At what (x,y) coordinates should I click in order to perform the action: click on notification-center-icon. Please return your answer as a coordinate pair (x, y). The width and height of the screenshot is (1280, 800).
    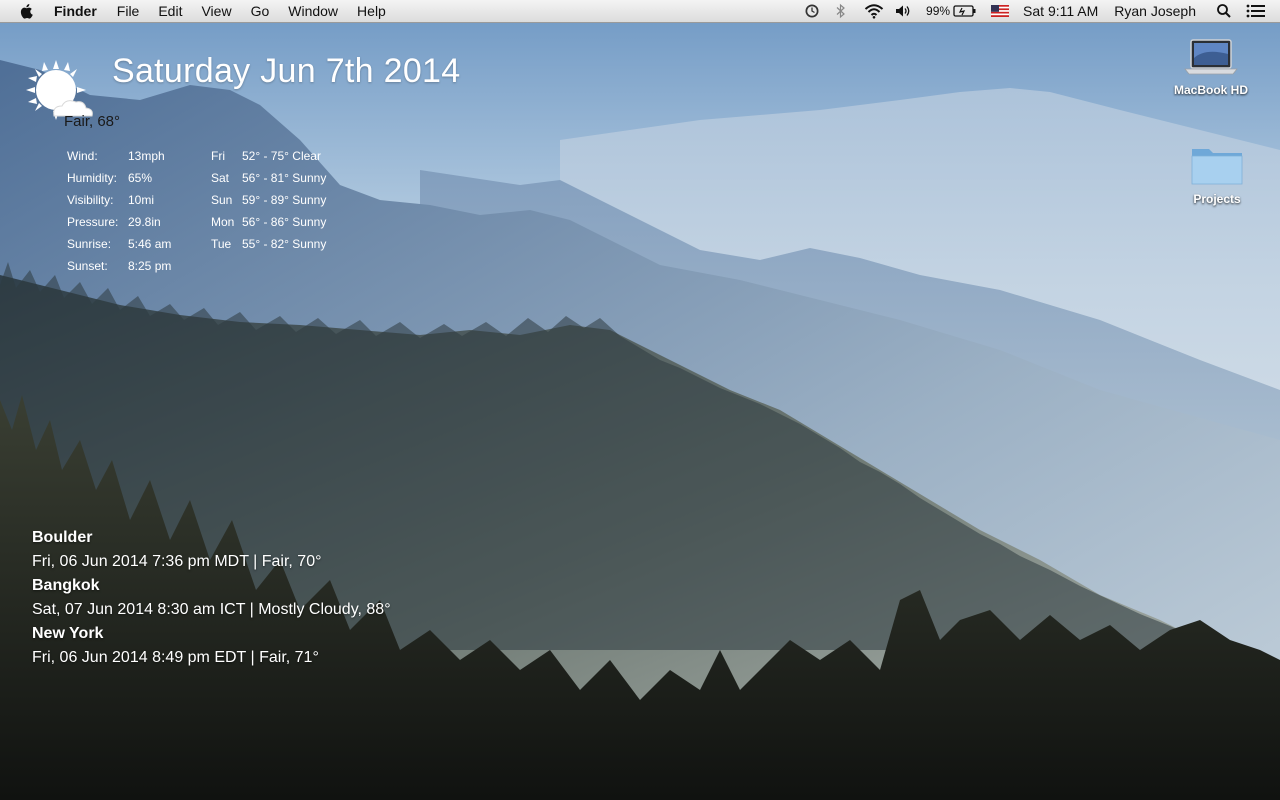
    Looking at the image, I should click on (1256, 11).